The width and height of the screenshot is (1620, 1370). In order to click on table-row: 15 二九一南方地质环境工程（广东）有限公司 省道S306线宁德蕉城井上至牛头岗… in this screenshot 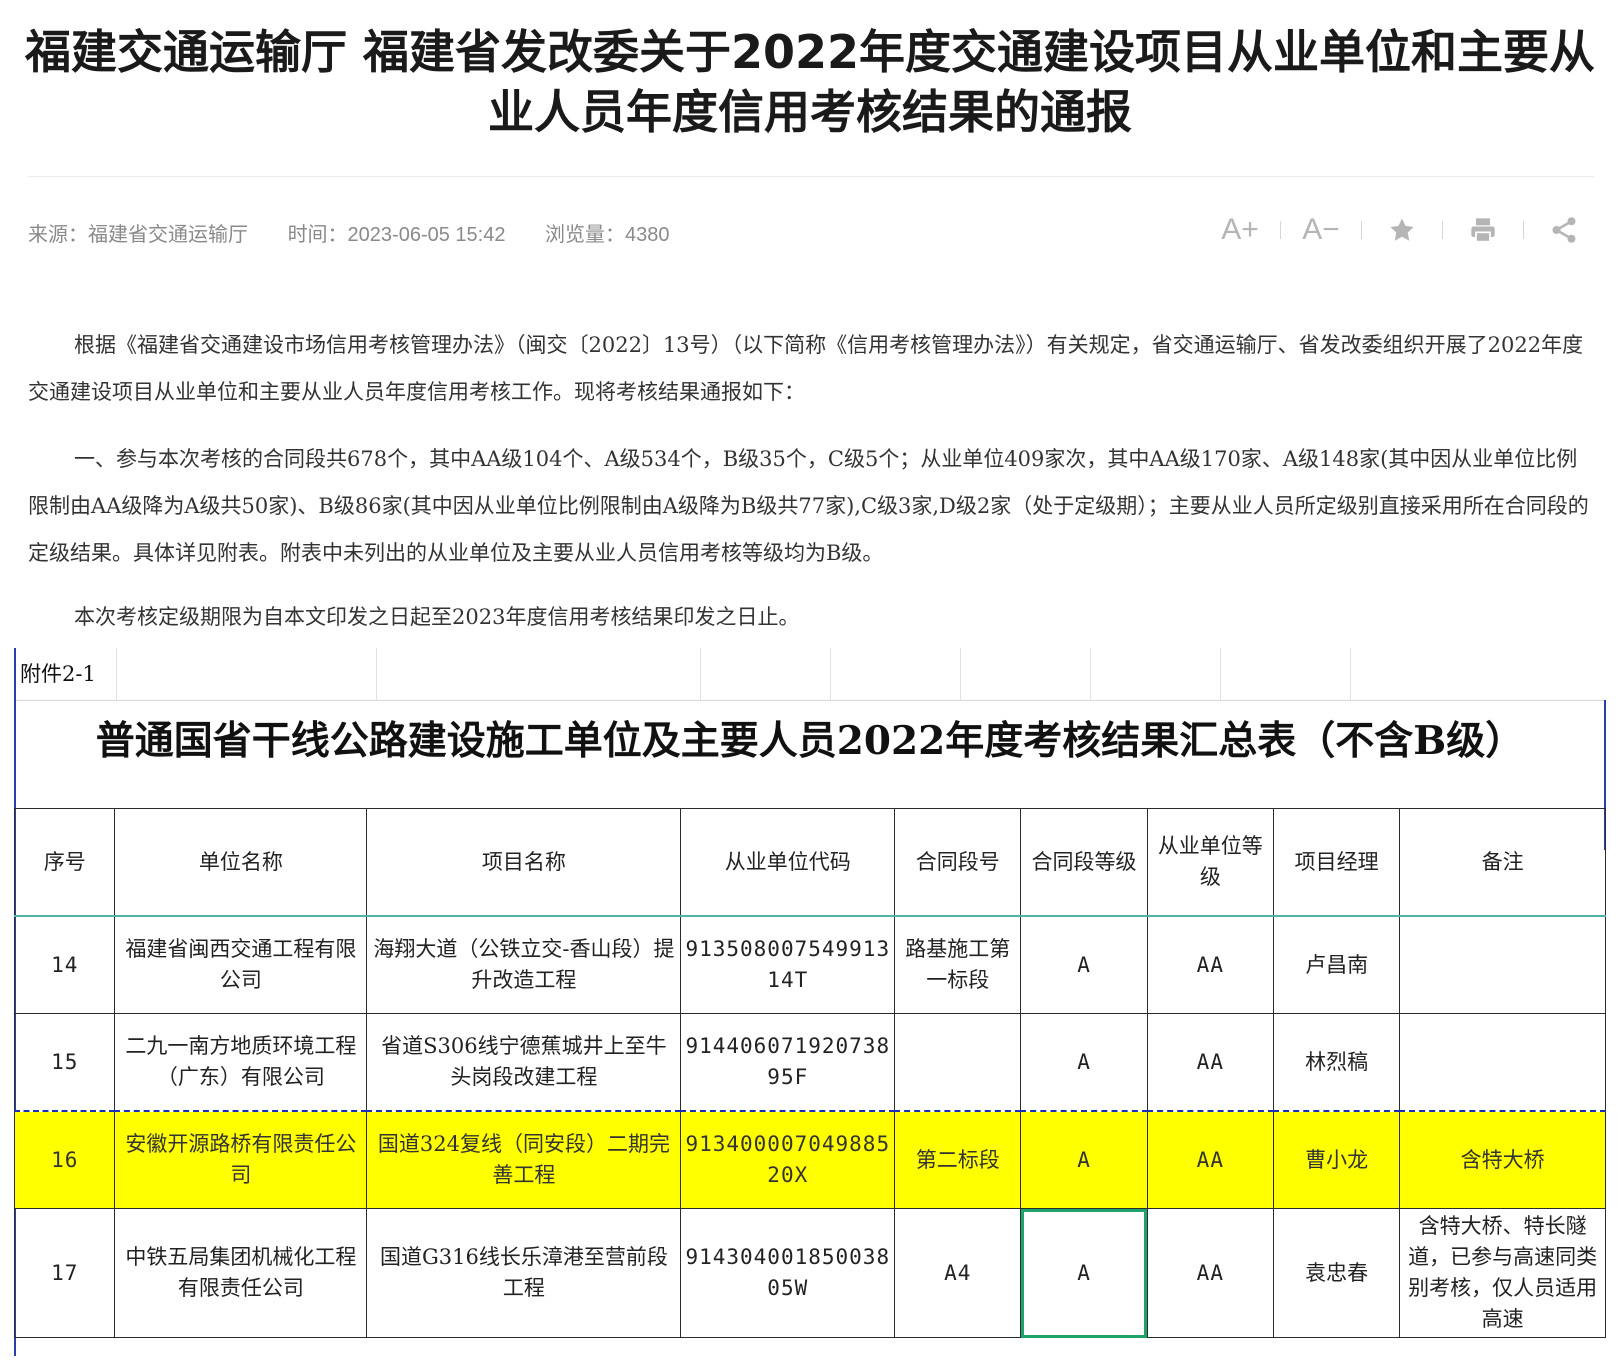, I will do `click(810, 1062)`.